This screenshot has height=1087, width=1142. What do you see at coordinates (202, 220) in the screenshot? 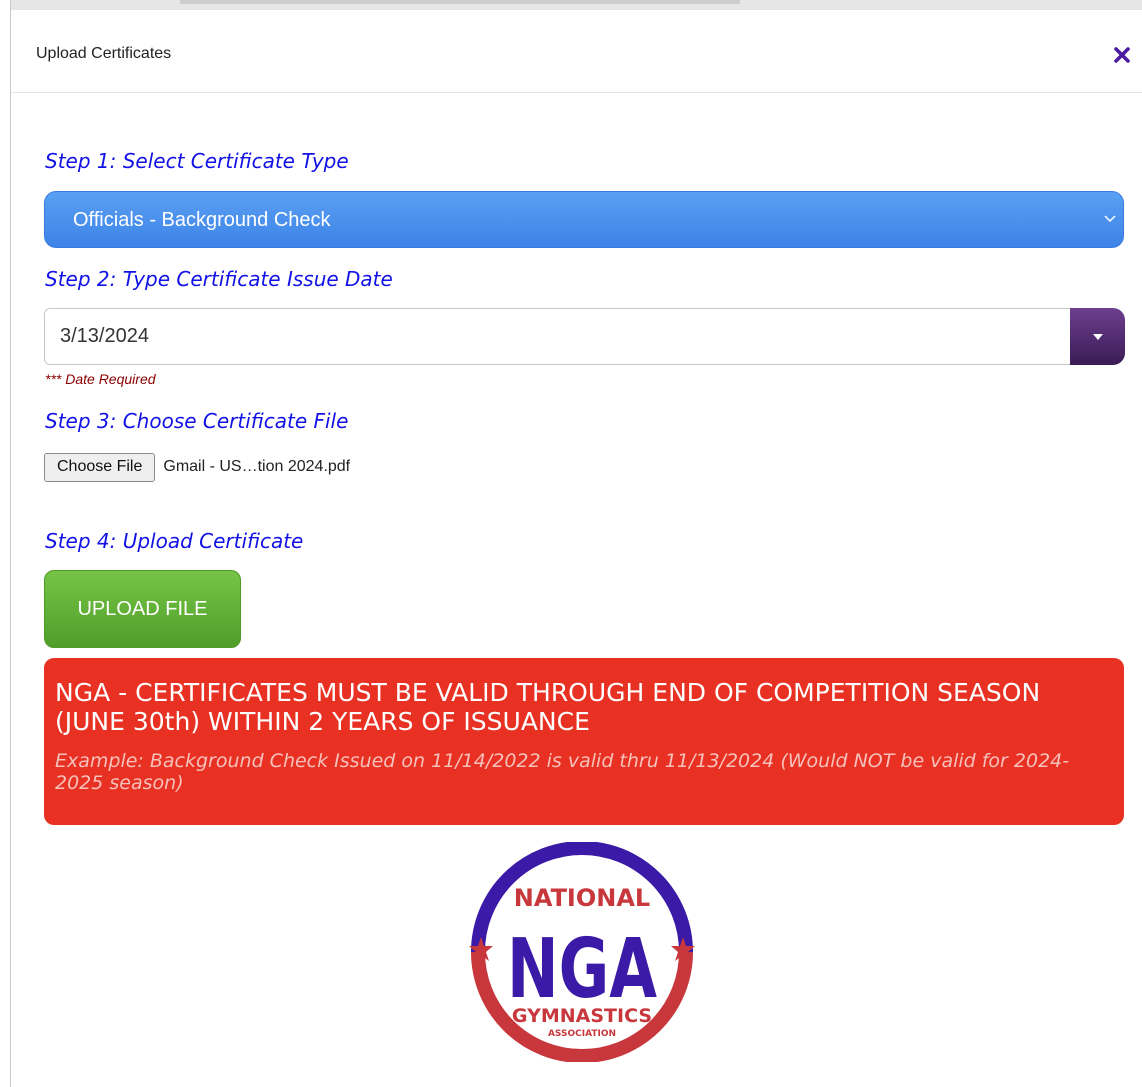
I see `certificate-type-value: Officials - Background Check` at bounding box center [202, 220].